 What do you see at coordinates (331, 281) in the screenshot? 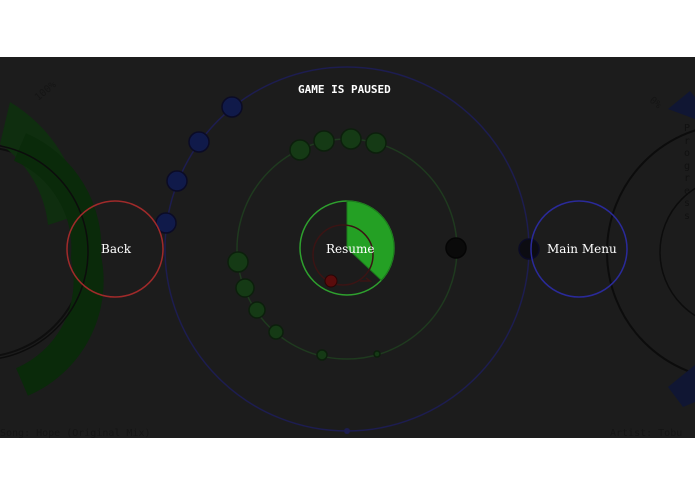
I see `player-dot` at bounding box center [331, 281].